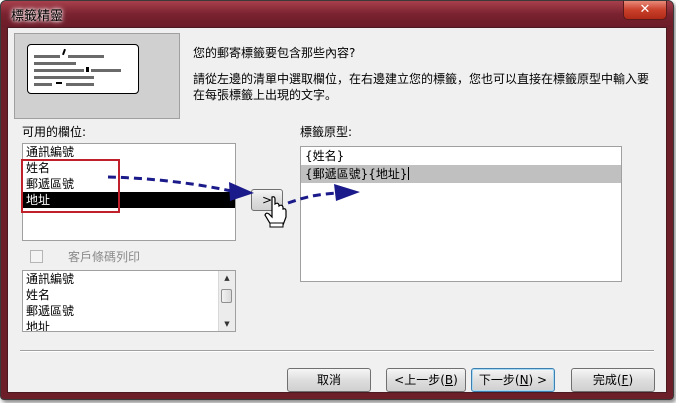 Image resolution: width=676 pixels, height=403 pixels. I want to click on prototype-label: 標籤原型:, so click(326, 132).